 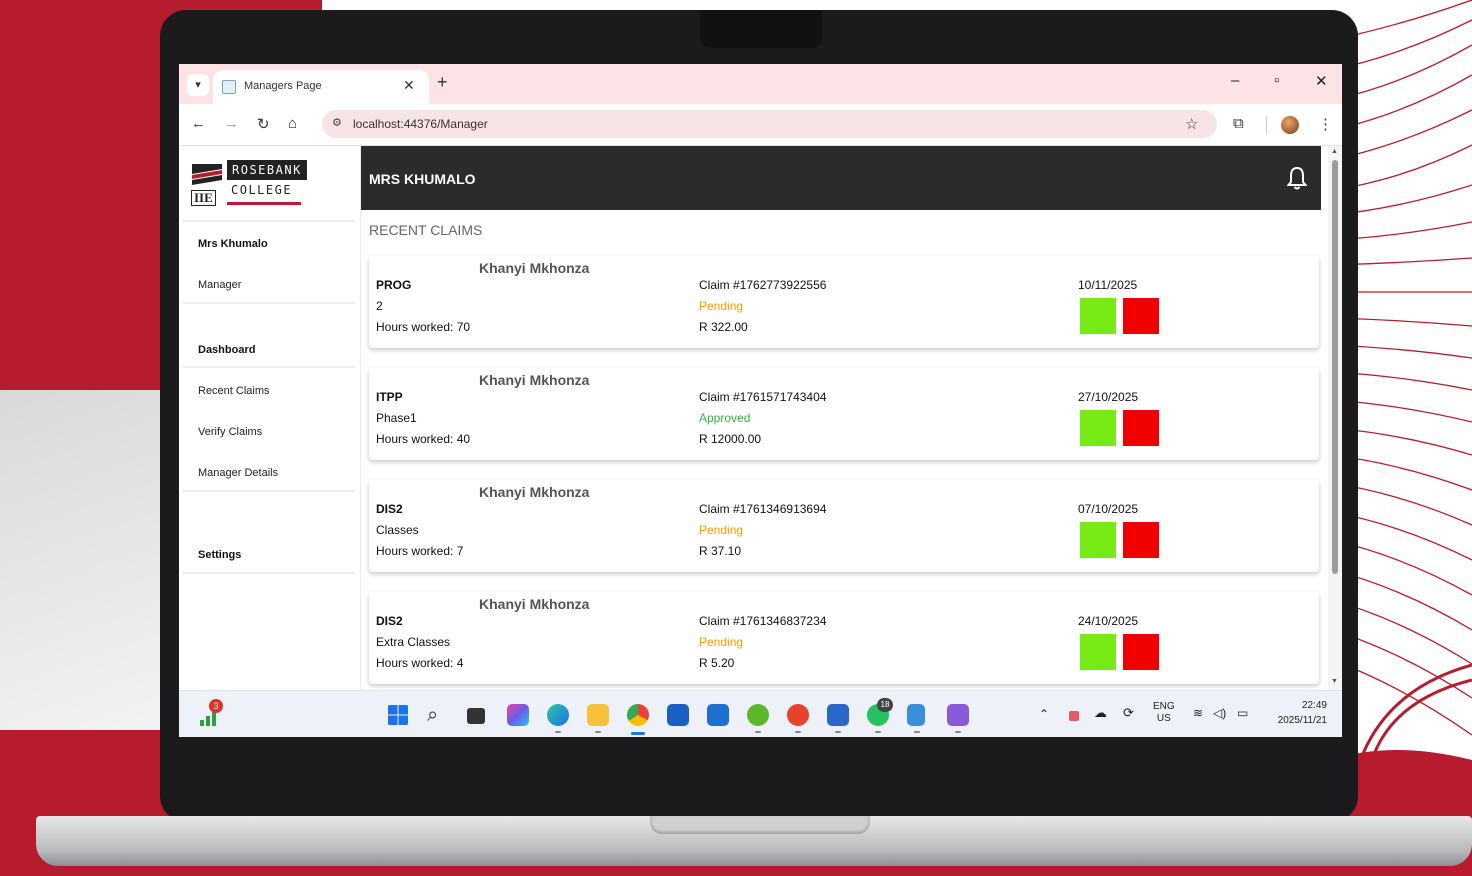 I want to click on notepad-icon, so click(x=916, y=715).